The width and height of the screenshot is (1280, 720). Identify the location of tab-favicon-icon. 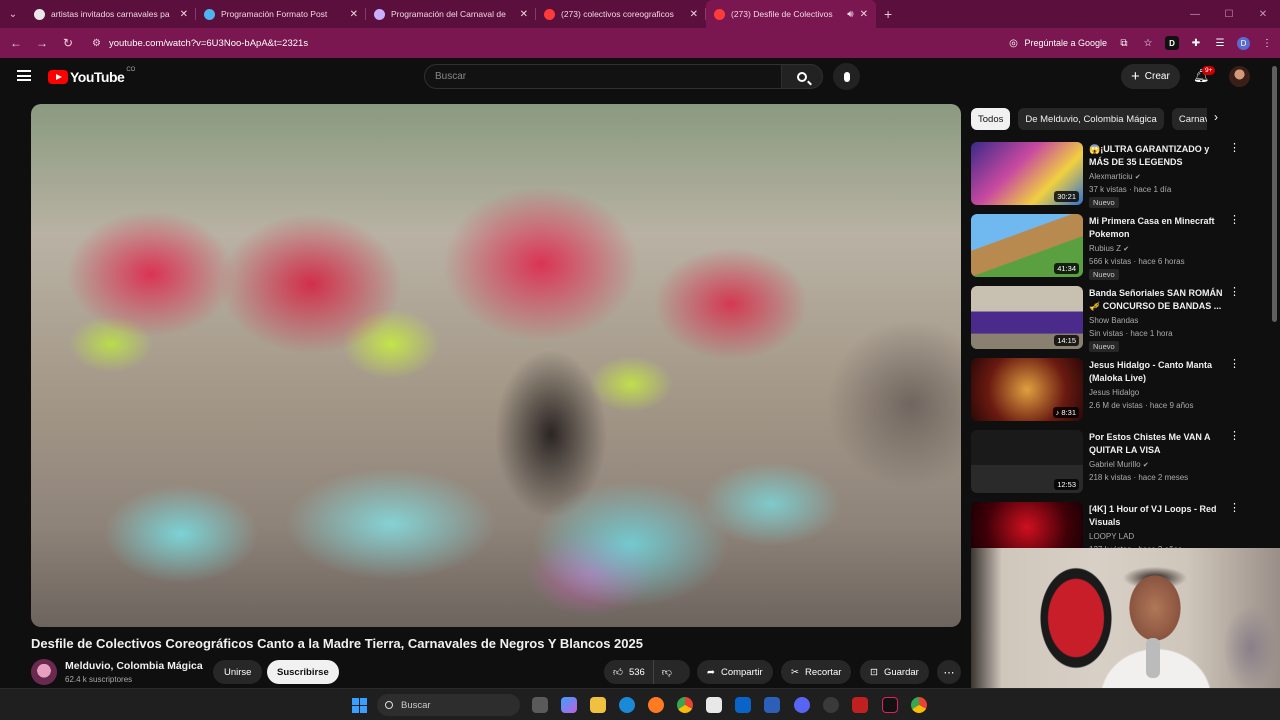
(719, 14).